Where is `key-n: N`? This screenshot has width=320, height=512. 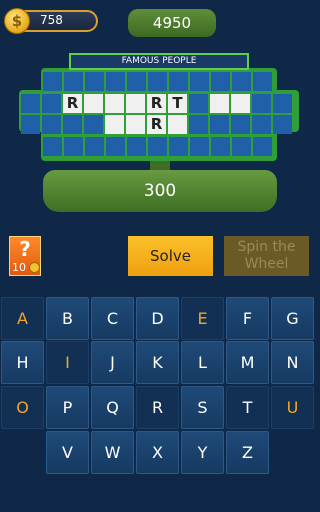
key-n: N is located at coordinates (292, 362).